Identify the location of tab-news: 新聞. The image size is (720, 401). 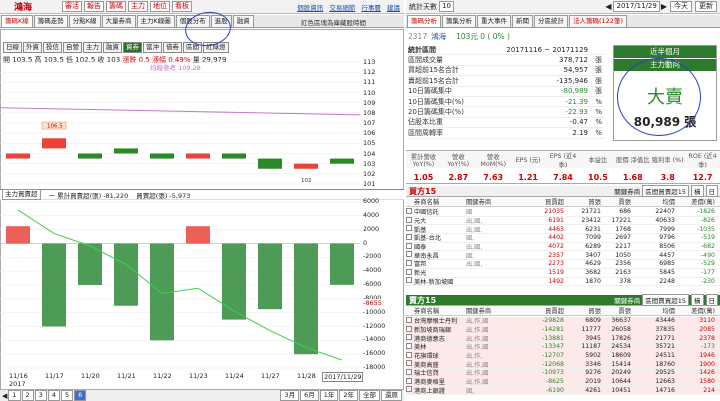
(522, 21).